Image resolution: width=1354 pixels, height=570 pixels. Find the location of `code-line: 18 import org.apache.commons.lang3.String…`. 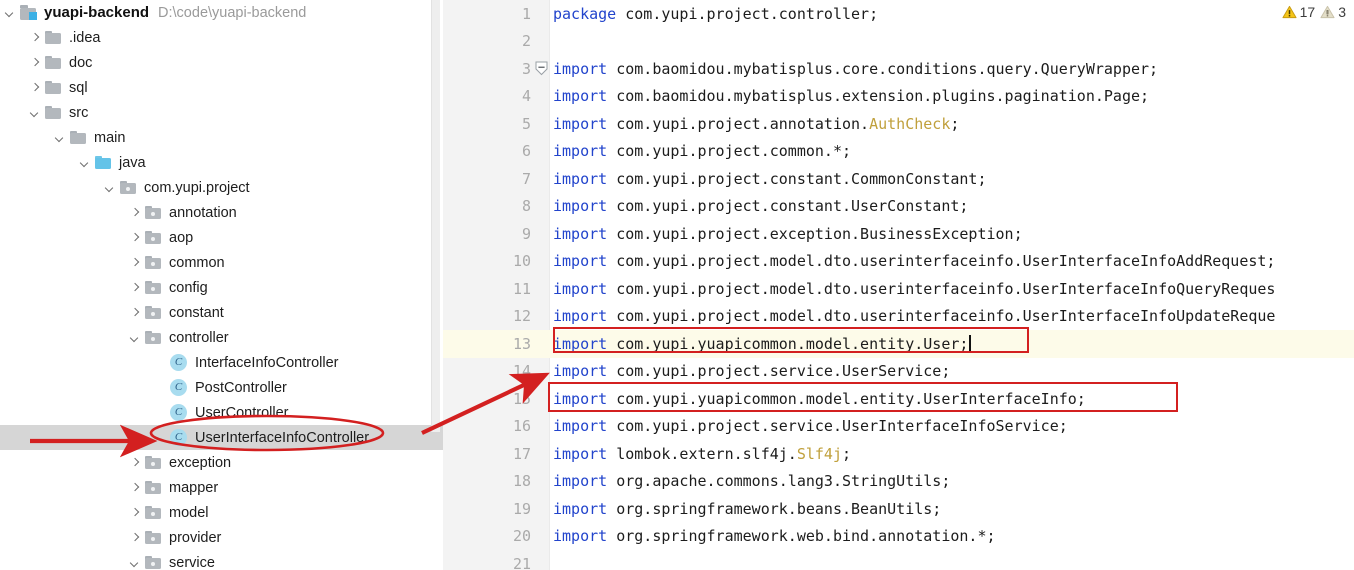

code-line: 18 import org.apache.commons.lang3.String… is located at coordinates (898, 482).